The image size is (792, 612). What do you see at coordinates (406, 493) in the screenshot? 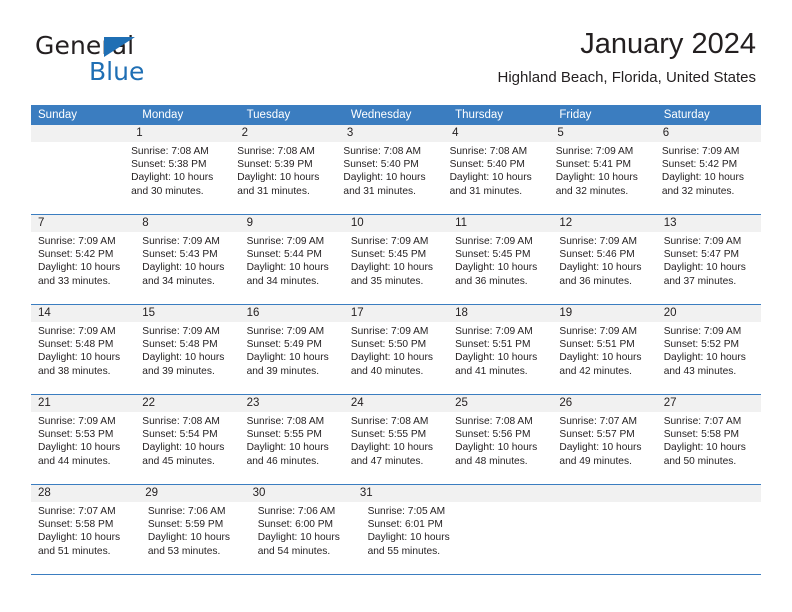
I see `day-number: 31` at bounding box center [406, 493].